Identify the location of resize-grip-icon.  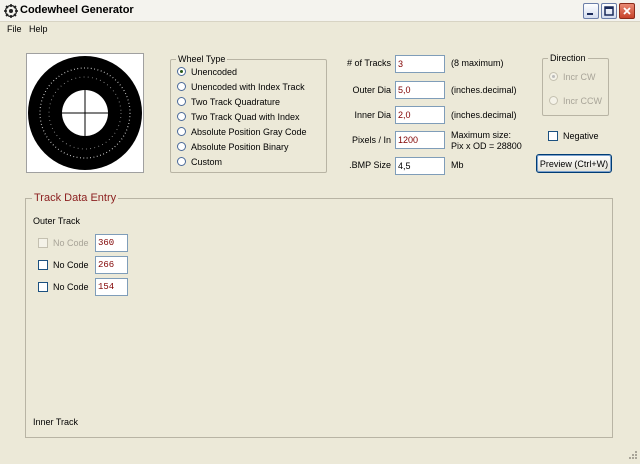
(632, 456).